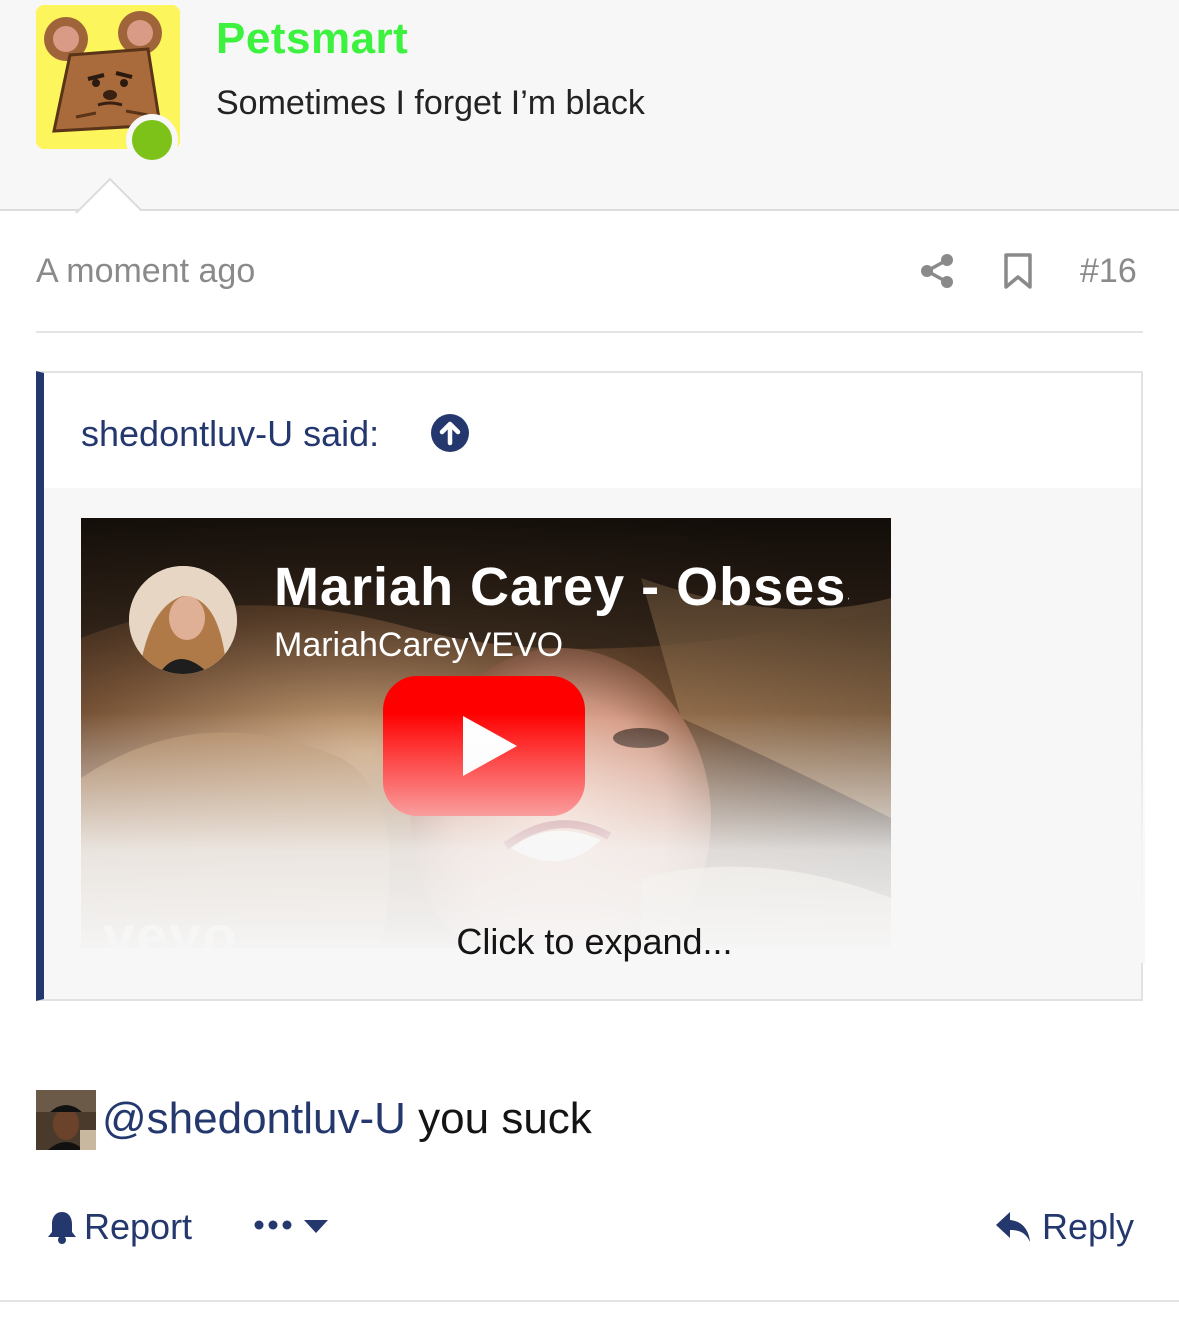 This screenshot has width=1179, height=1319. I want to click on video-title: Mariah Carey - Obsessed, so click(561, 587).